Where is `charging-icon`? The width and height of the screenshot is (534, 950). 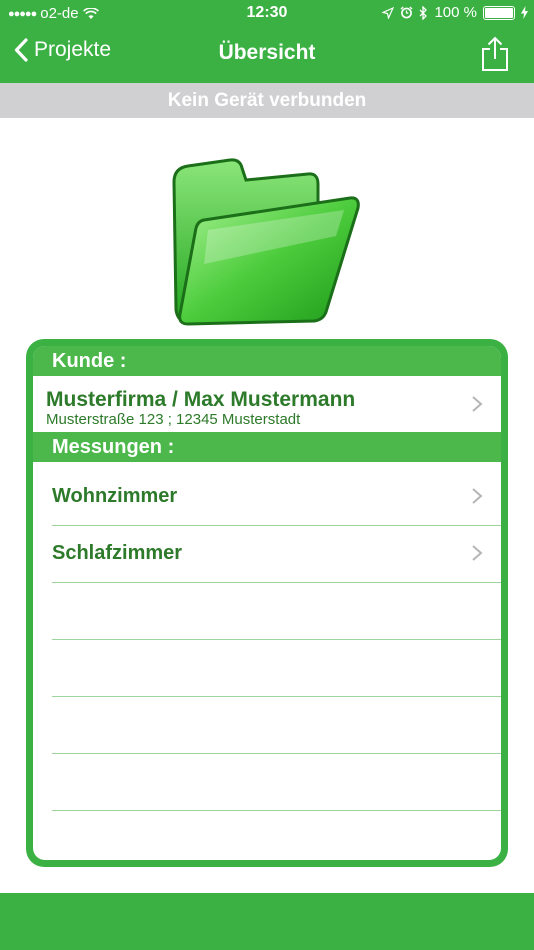
charging-icon is located at coordinates (524, 12).